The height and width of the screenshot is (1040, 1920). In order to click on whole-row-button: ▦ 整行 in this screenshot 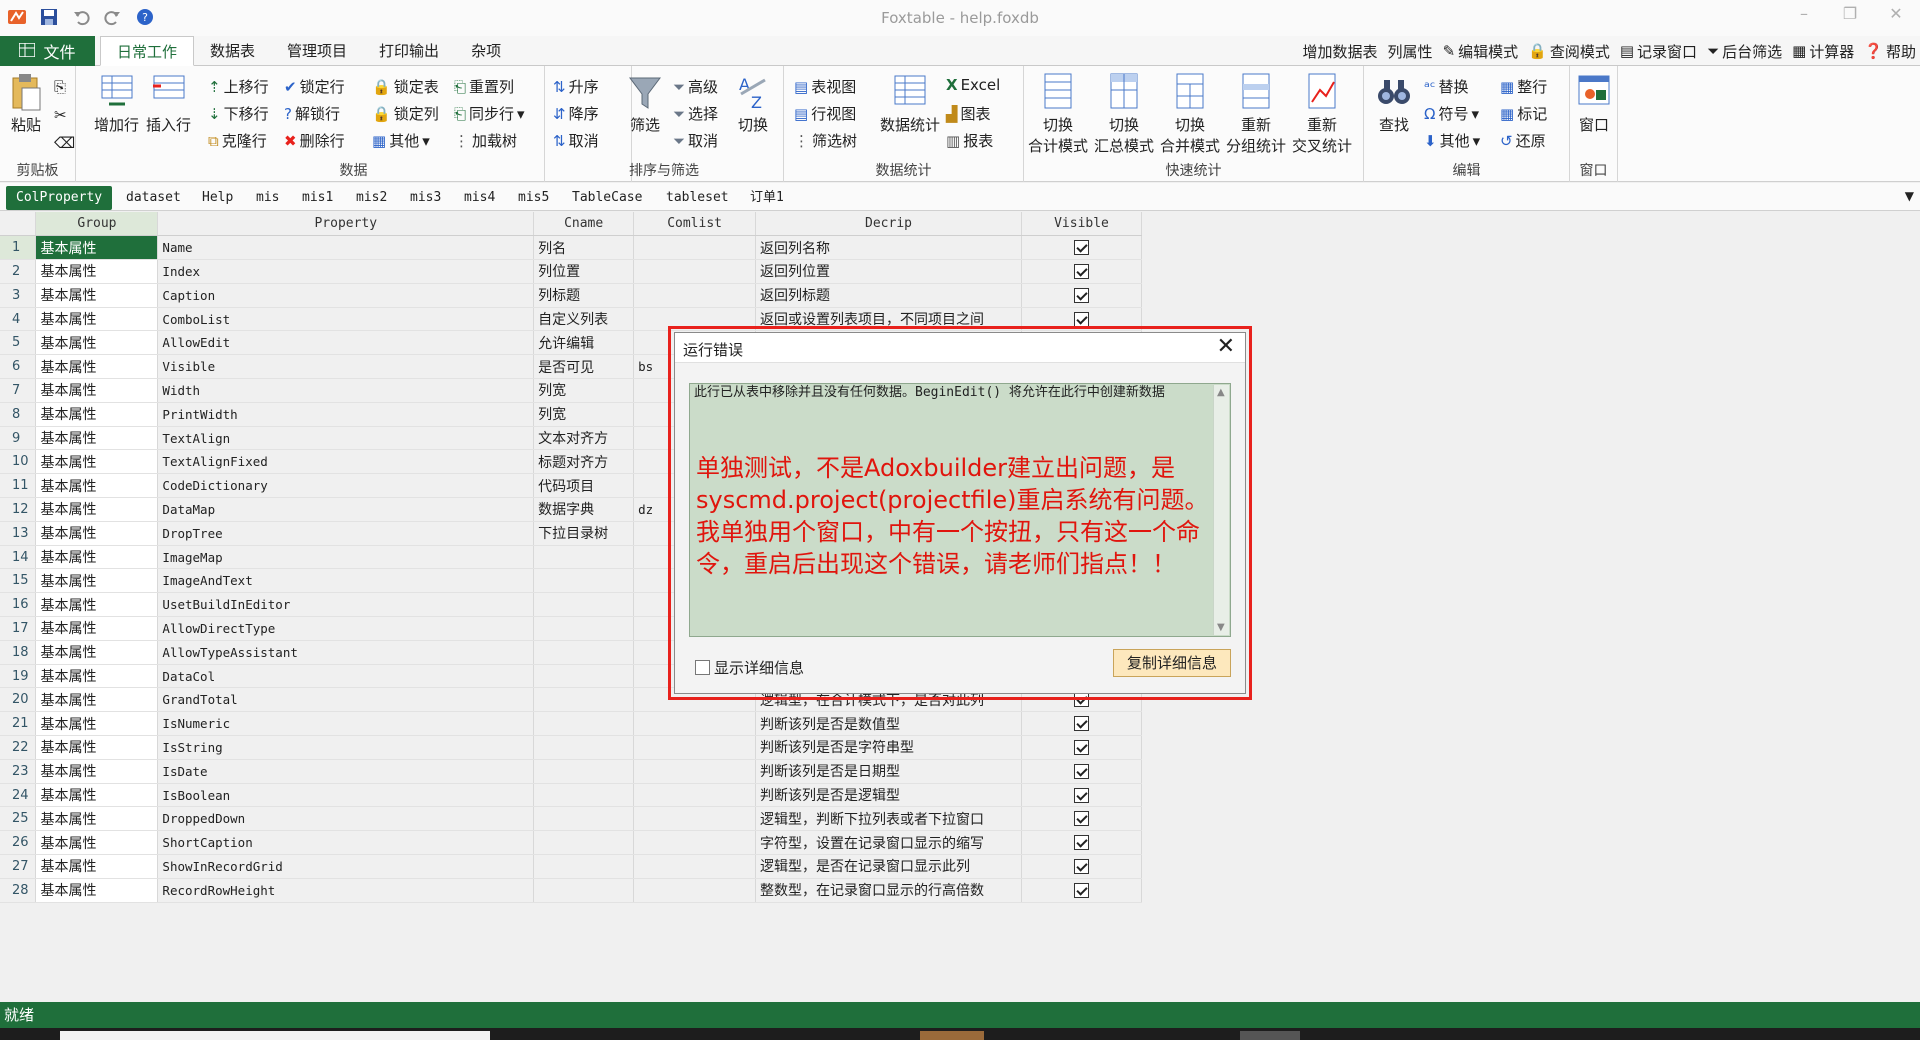, I will do `click(1523, 86)`.